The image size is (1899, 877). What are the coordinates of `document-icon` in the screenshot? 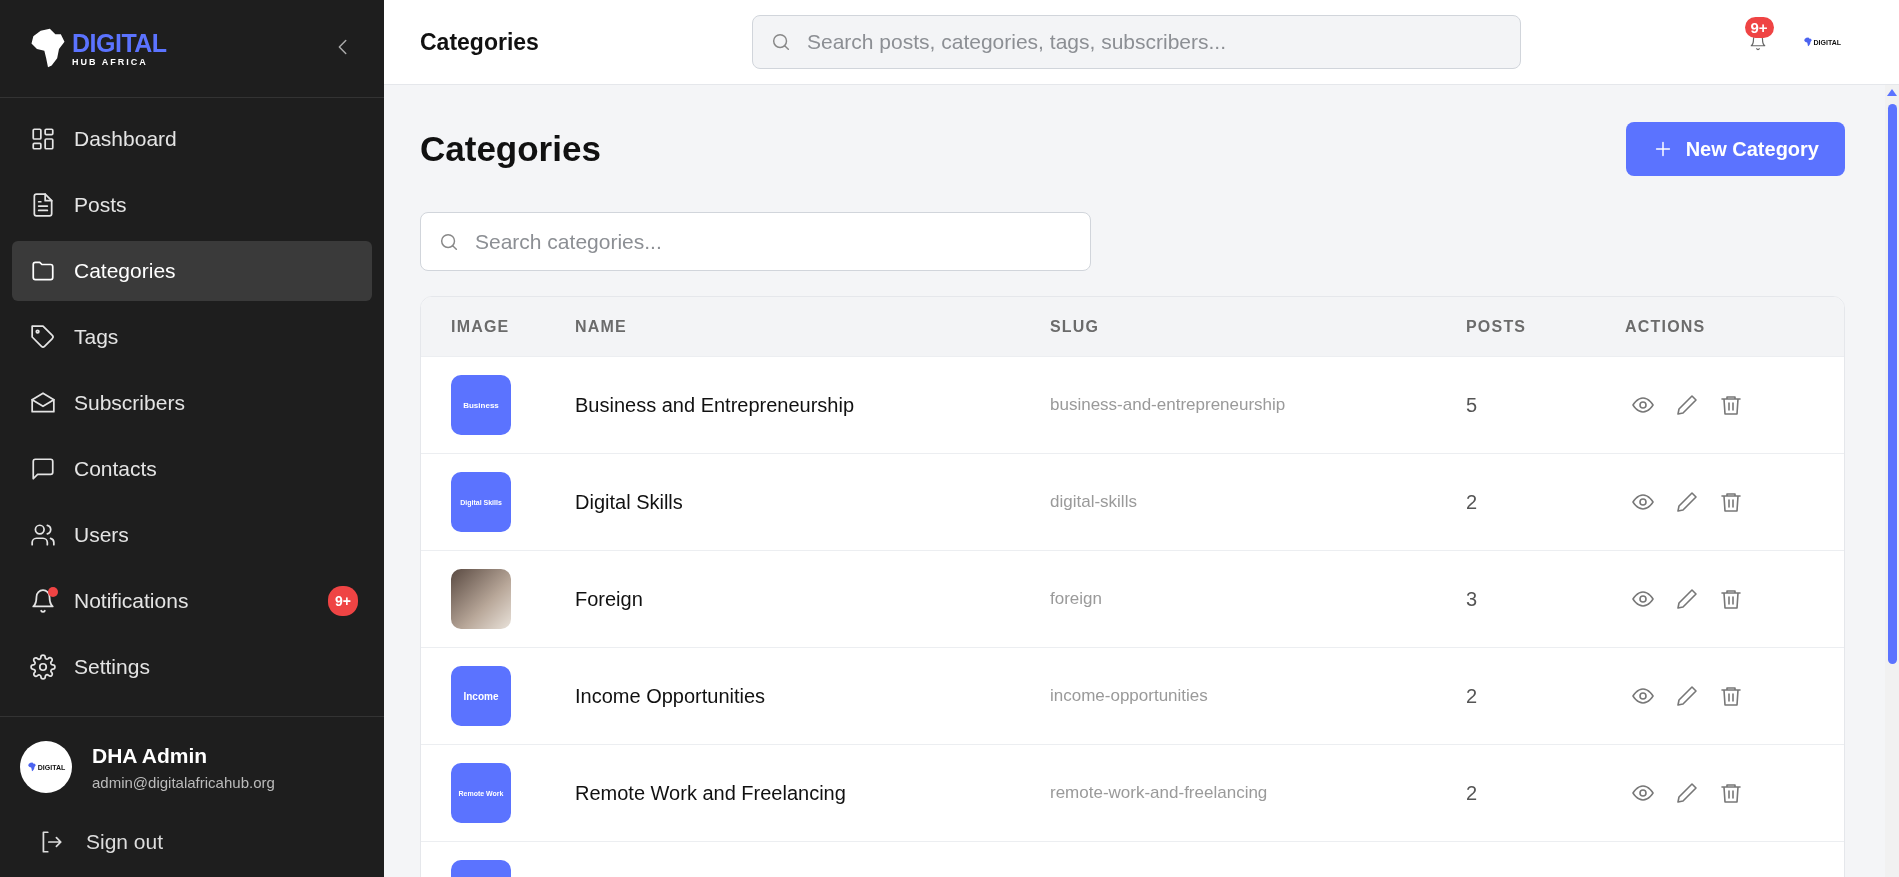 It's located at (43, 205).